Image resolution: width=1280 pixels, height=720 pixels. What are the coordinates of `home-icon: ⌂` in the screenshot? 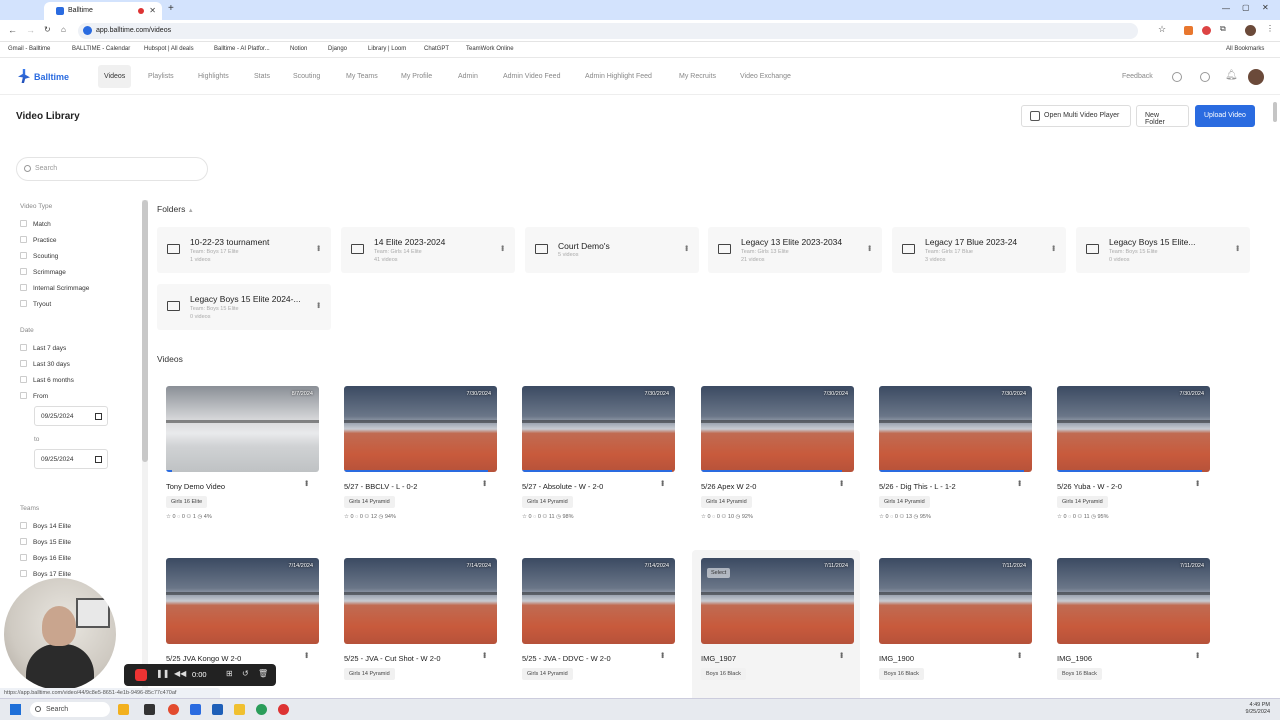 It's located at (63, 29).